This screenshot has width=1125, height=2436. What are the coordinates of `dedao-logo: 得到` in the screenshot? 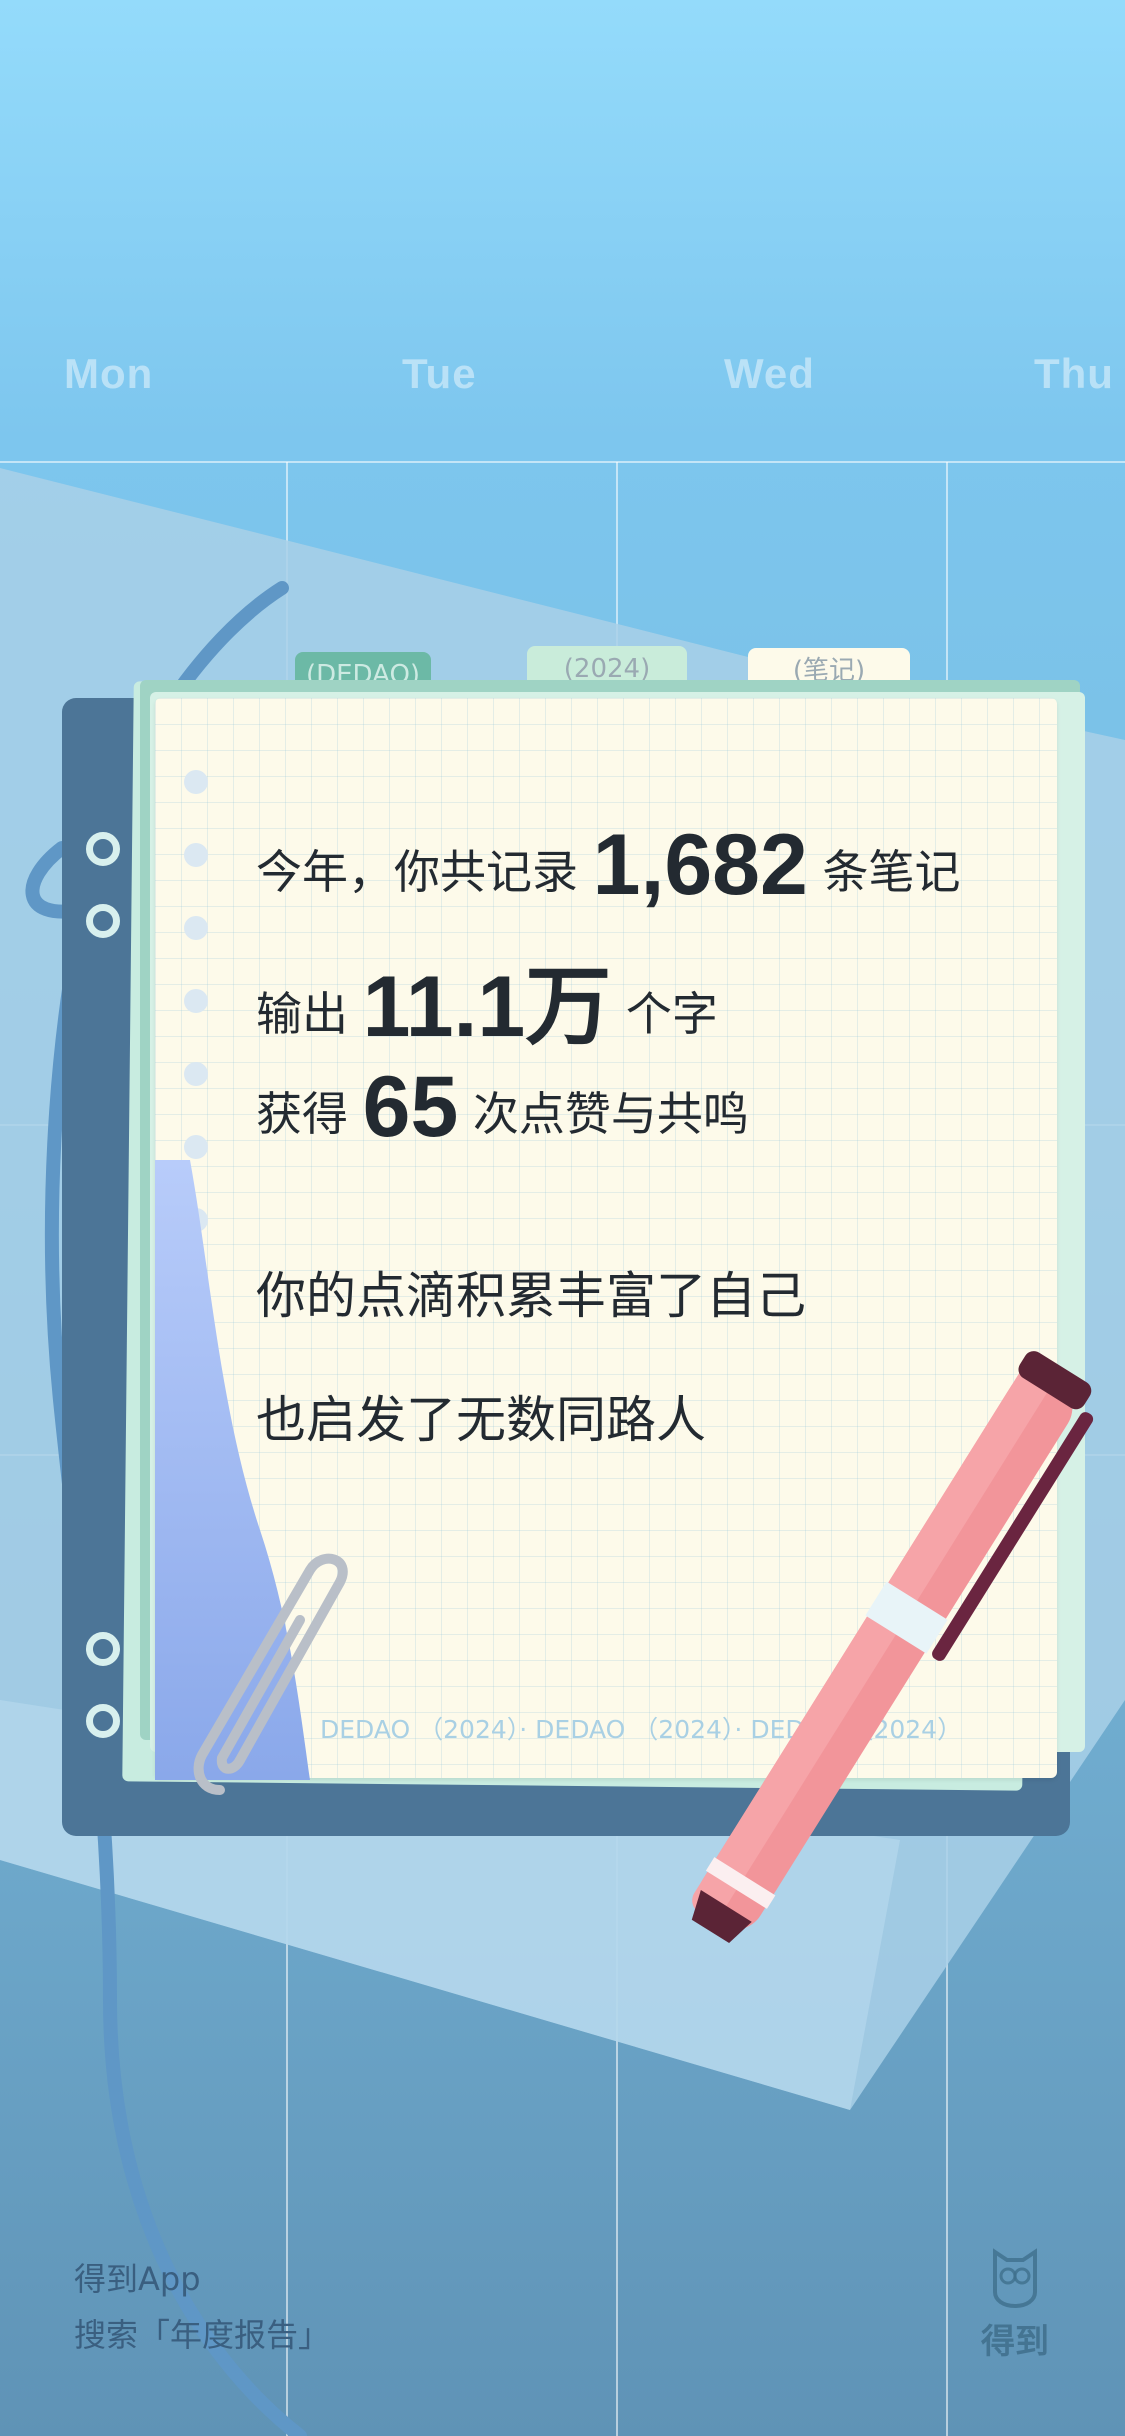 It's located at (1015, 2308).